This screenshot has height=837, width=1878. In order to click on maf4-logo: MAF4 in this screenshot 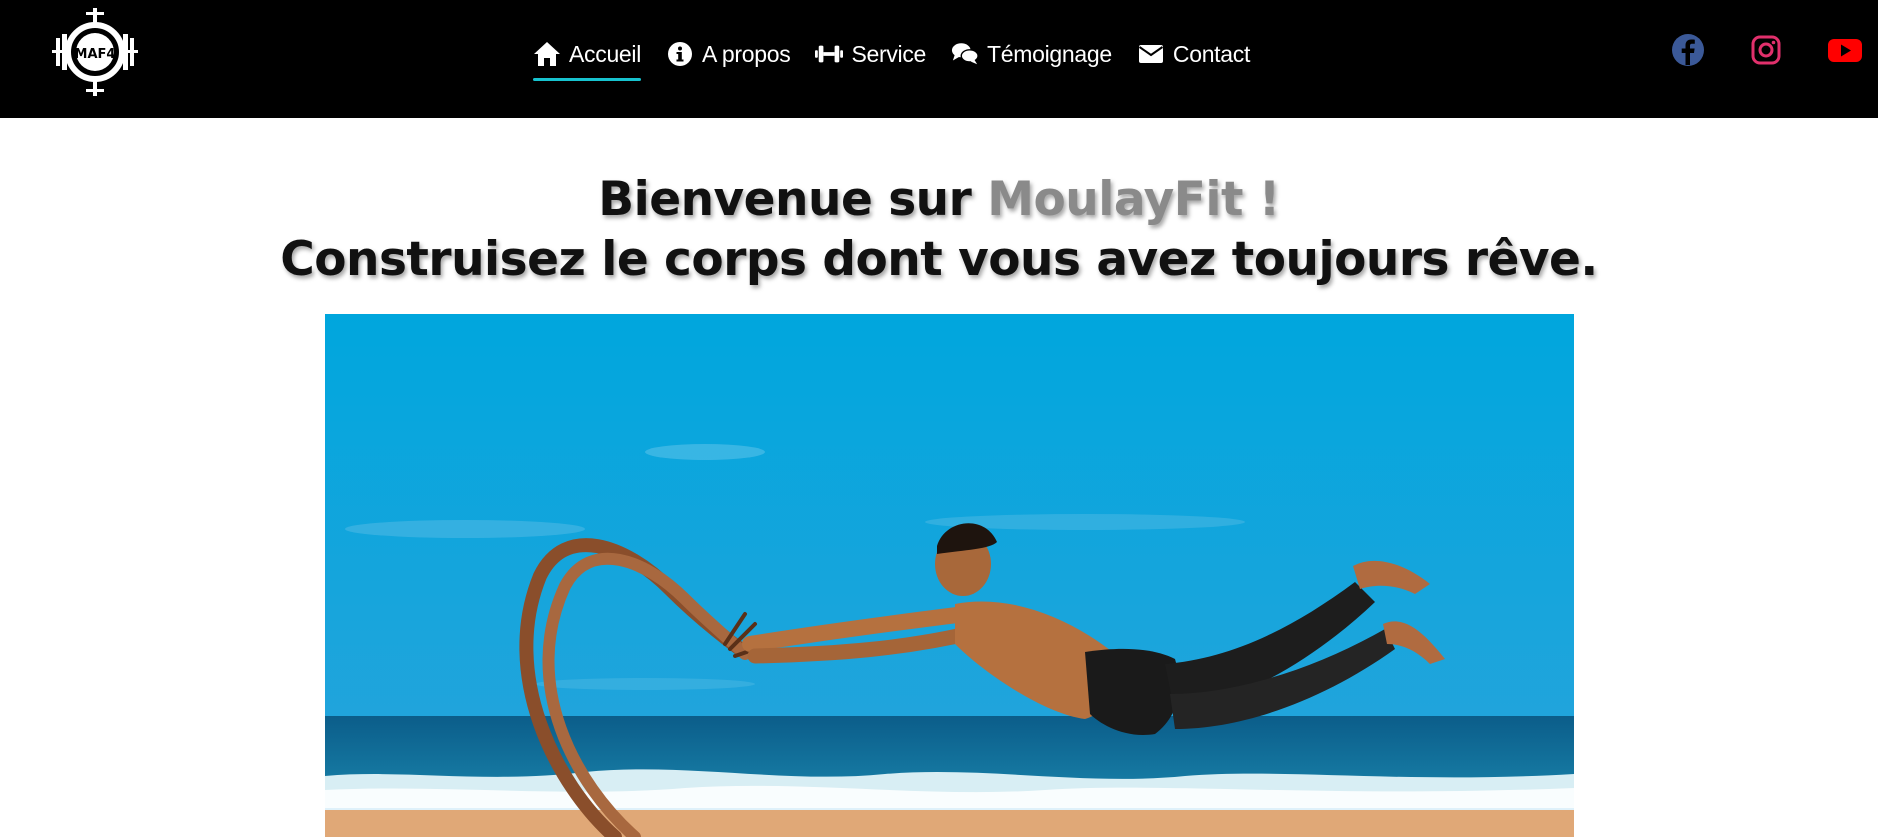, I will do `click(95, 52)`.